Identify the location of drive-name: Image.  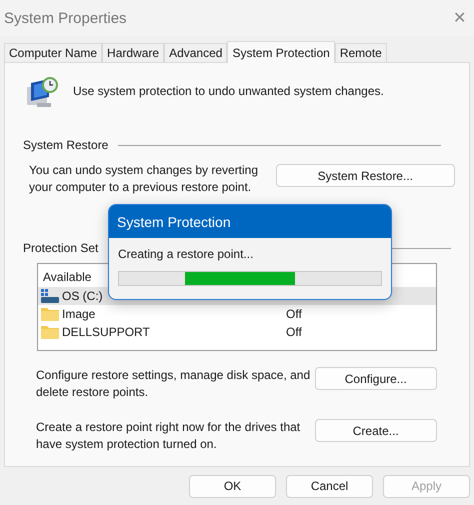
(79, 314).